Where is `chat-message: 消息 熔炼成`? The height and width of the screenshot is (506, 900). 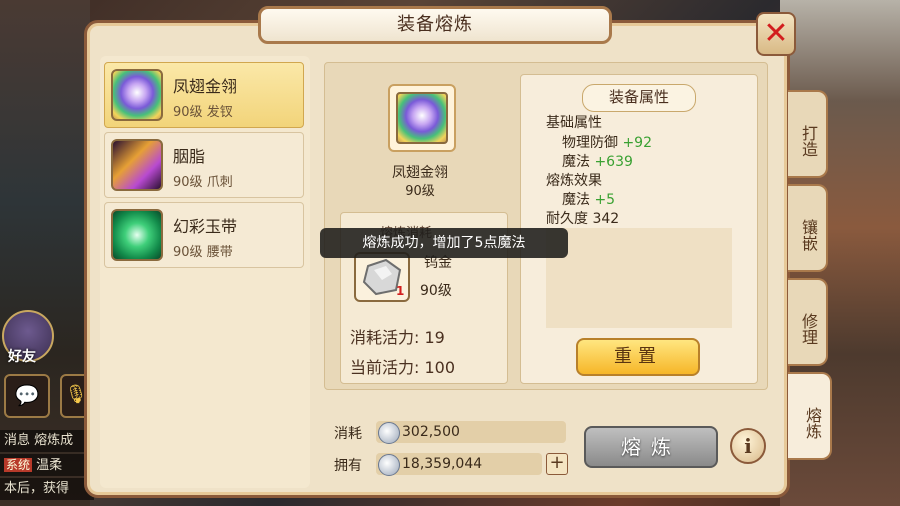 chat-message: 消息 熔炼成 is located at coordinates (47, 441).